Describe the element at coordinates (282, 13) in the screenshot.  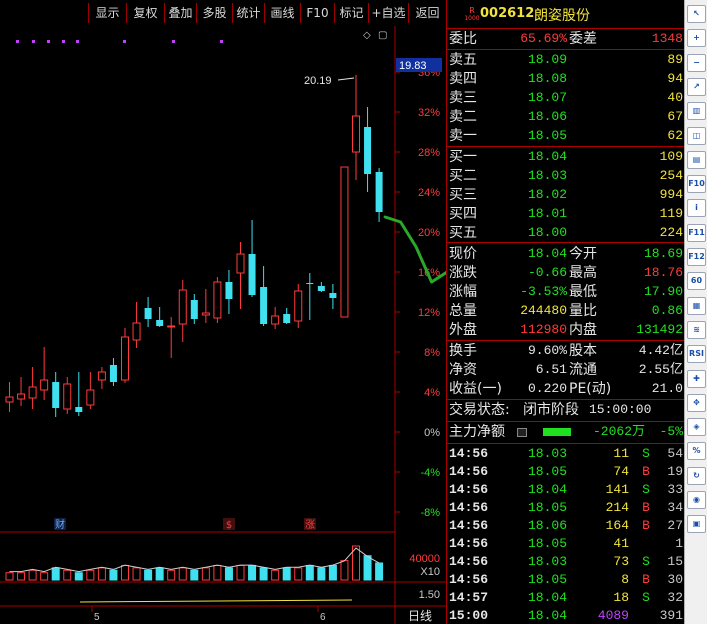
I see `draw-line-button: 画线` at that location.